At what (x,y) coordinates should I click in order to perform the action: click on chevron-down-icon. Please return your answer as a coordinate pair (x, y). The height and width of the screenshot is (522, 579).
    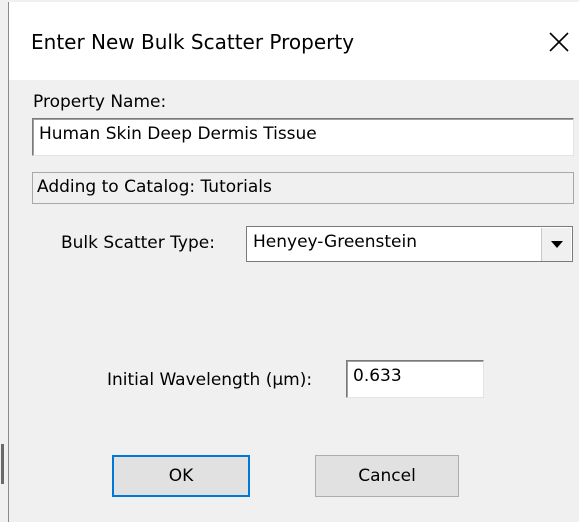
    Looking at the image, I should click on (556, 244).